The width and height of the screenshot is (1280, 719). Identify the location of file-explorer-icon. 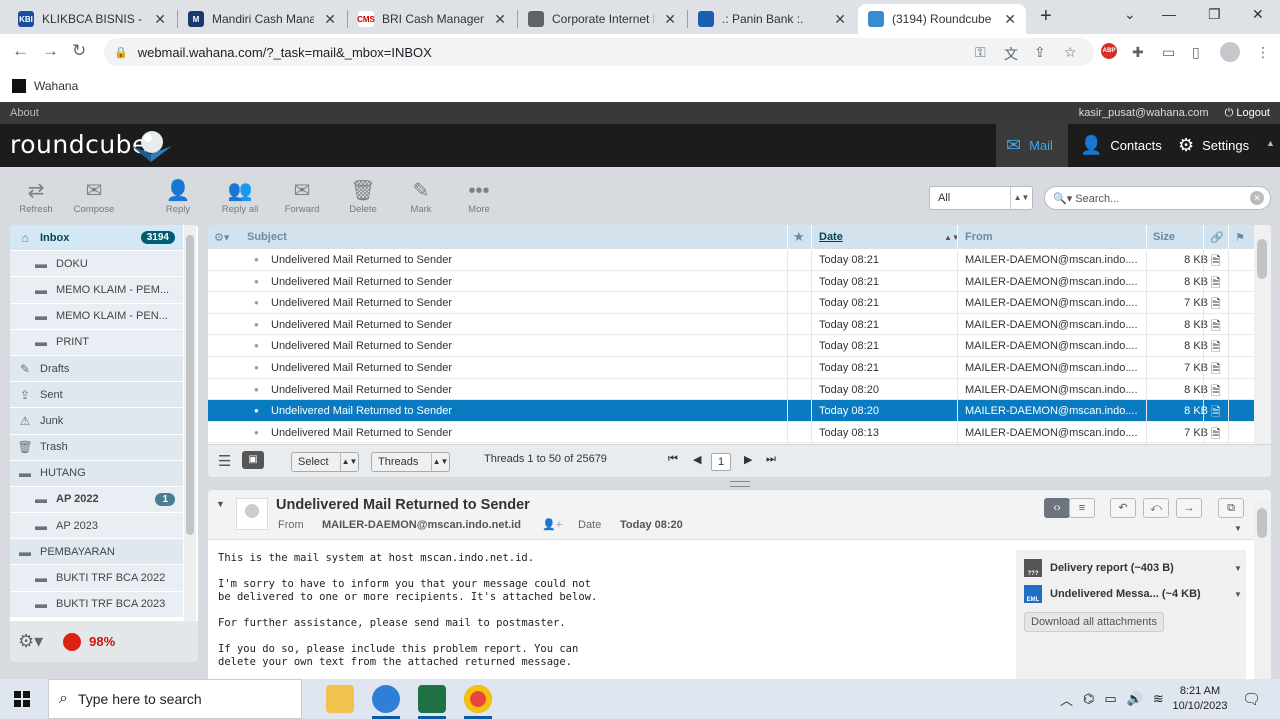
(340, 699).